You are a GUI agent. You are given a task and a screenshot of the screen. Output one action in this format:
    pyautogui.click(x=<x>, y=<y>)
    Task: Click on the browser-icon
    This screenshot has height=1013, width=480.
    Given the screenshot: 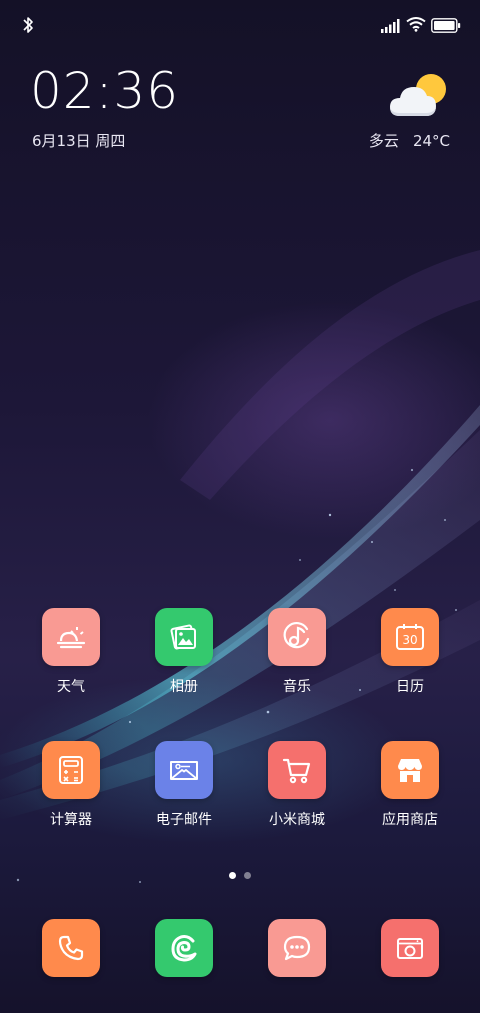 What is the action you would take?
    pyautogui.click(x=184, y=948)
    